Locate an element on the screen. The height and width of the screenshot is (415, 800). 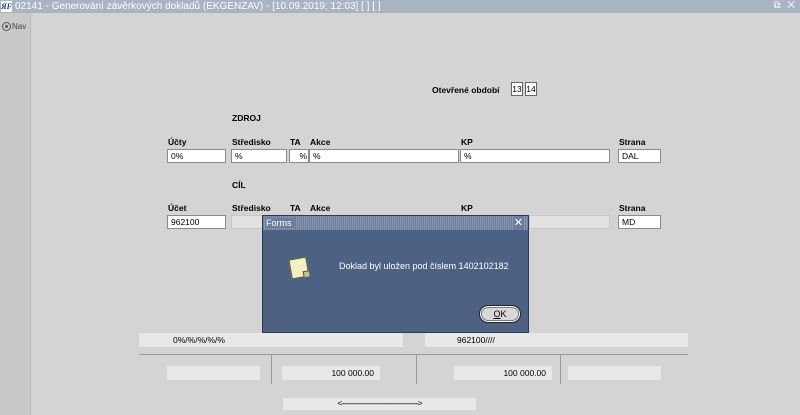
period-field-1: 13 is located at coordinates (517, 89).